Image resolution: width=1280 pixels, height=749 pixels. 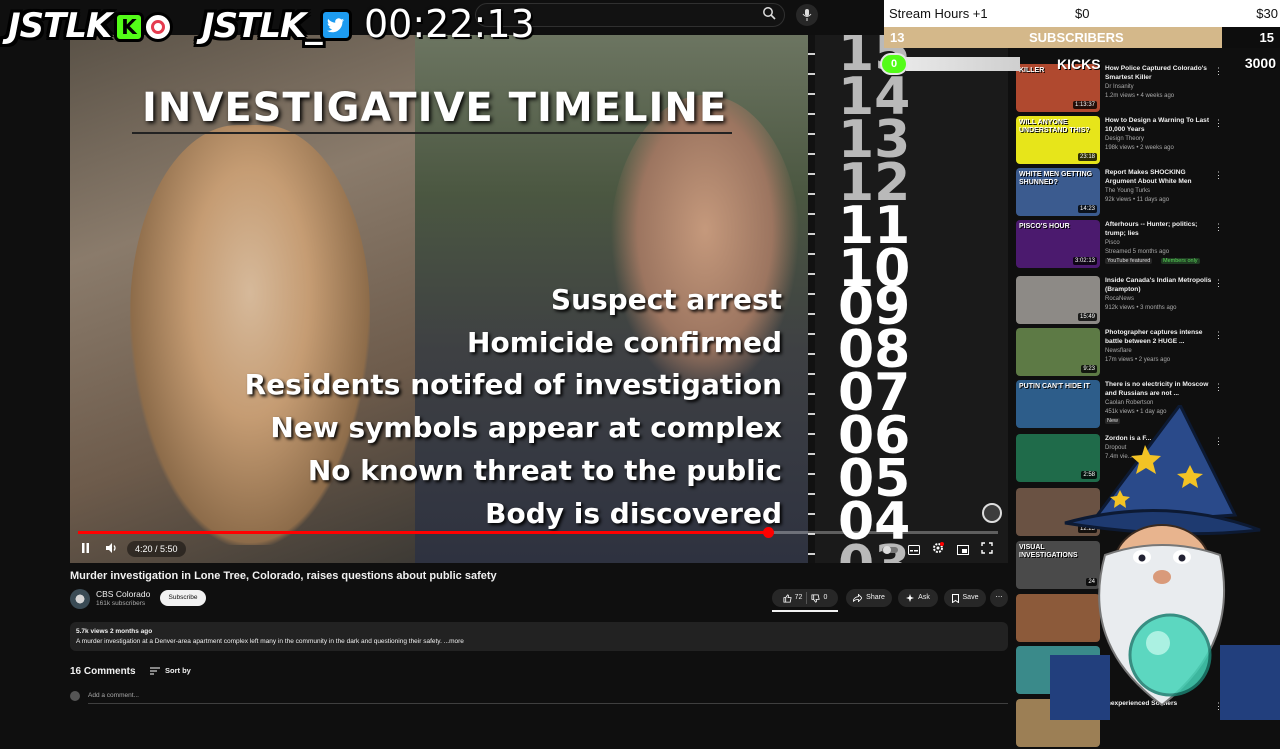 What do you see at coordinates (538, 532) in the screenshot?
I see `video-progress-bar` at bounding box center [538, 532].